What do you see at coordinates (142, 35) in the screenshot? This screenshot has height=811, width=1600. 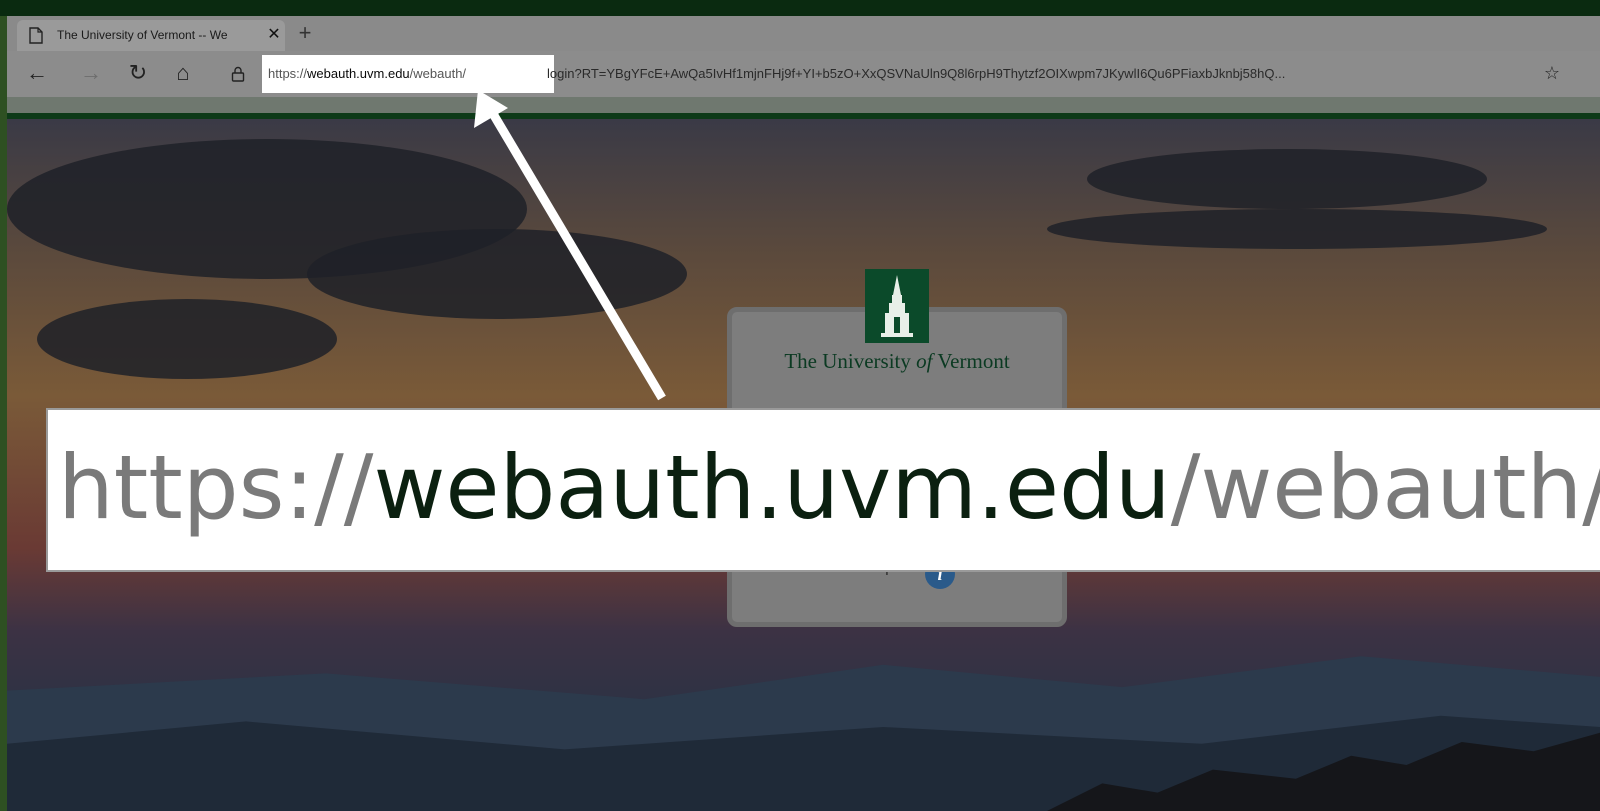 I see `tab-title: The University of Vermont -- We` at bounding box center [142, 35].